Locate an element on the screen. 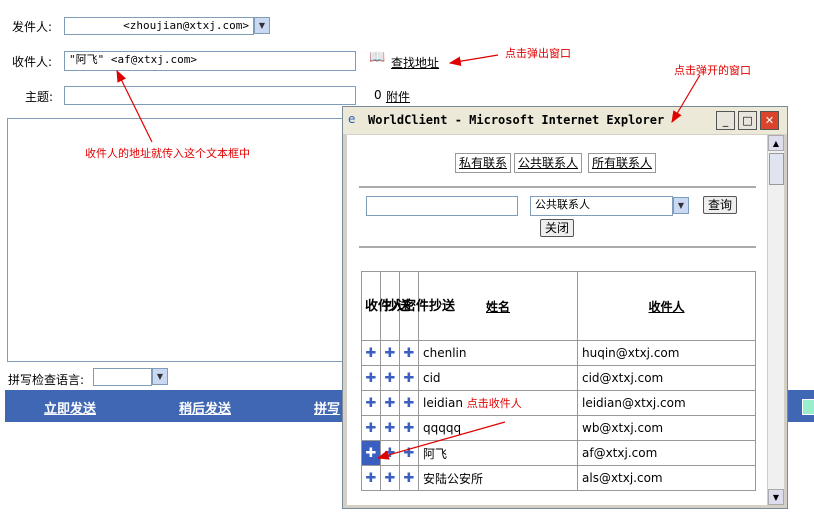  contact-category-select: 公共联系人 is located at coordinates (601, 206).